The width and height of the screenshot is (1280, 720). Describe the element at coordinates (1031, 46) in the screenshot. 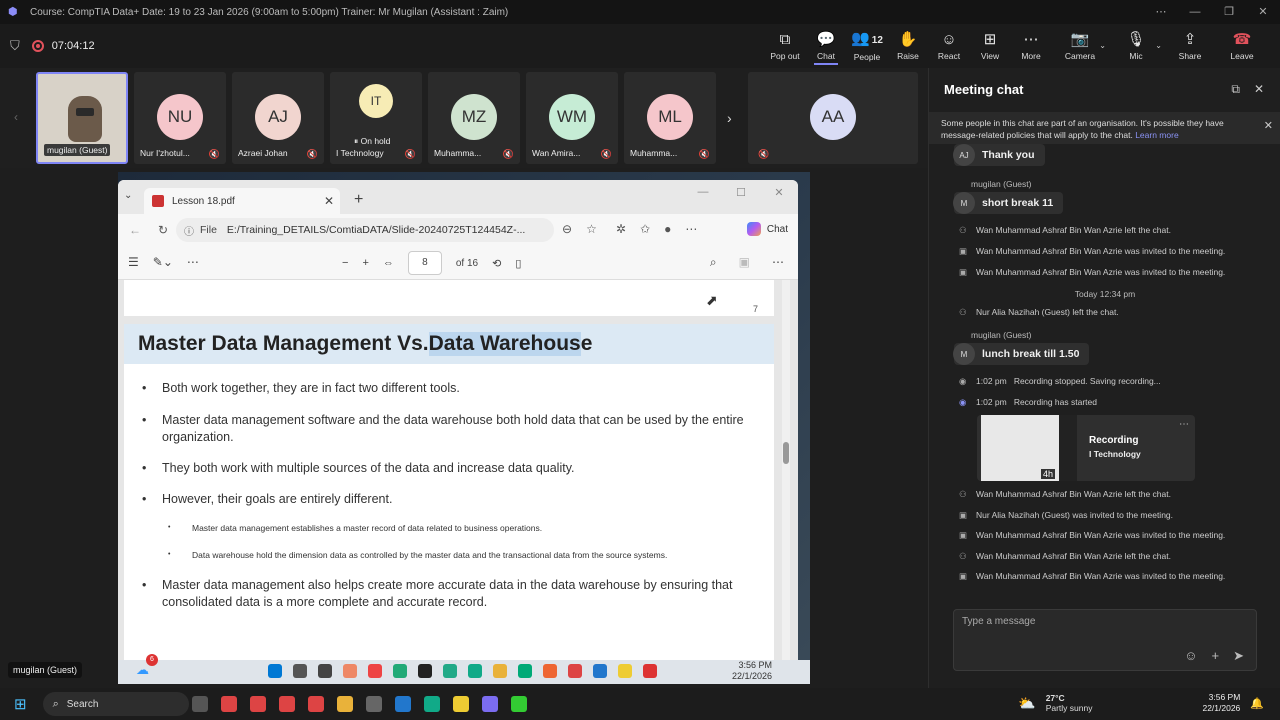

I see `more-button: ⋯ More` at that location.